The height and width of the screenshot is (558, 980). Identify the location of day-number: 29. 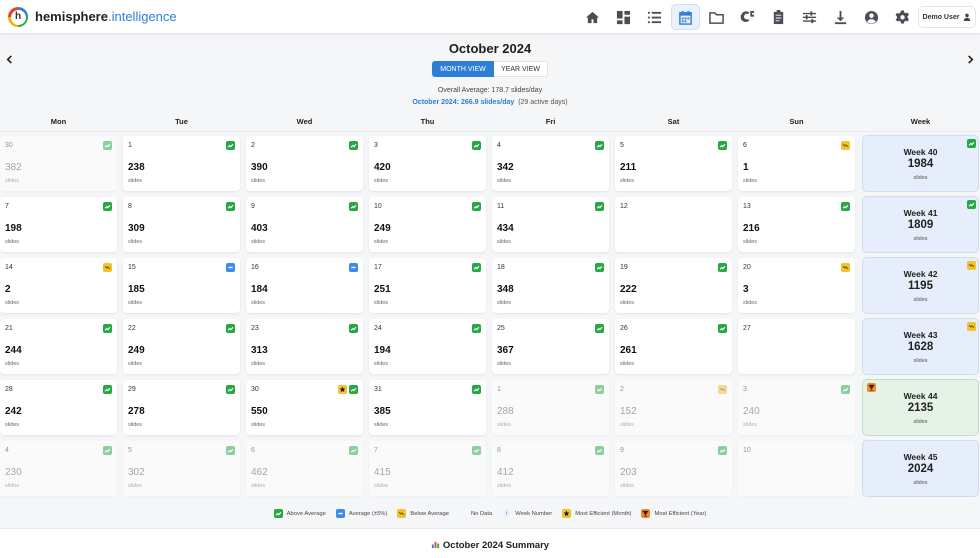
(132, 389).